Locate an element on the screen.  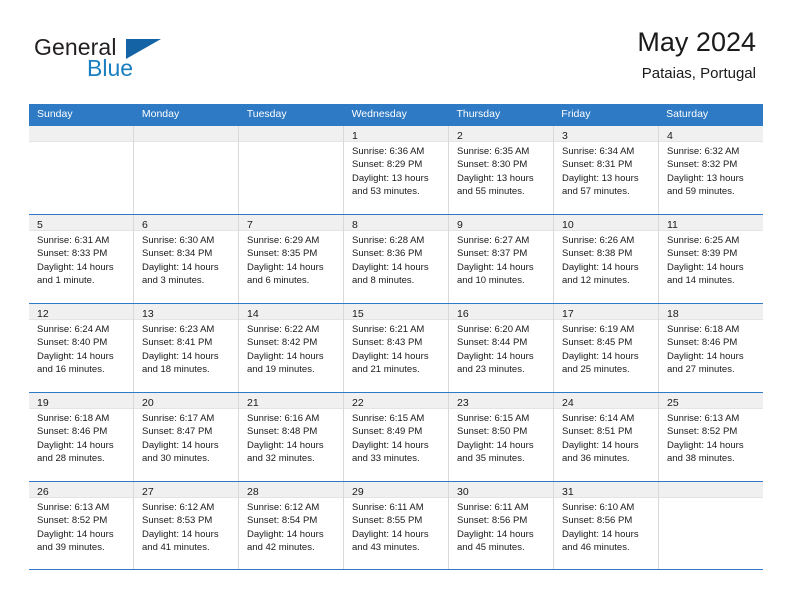
daylight-text-line2: and 42 minutes. is located at coordinates (281, 548).